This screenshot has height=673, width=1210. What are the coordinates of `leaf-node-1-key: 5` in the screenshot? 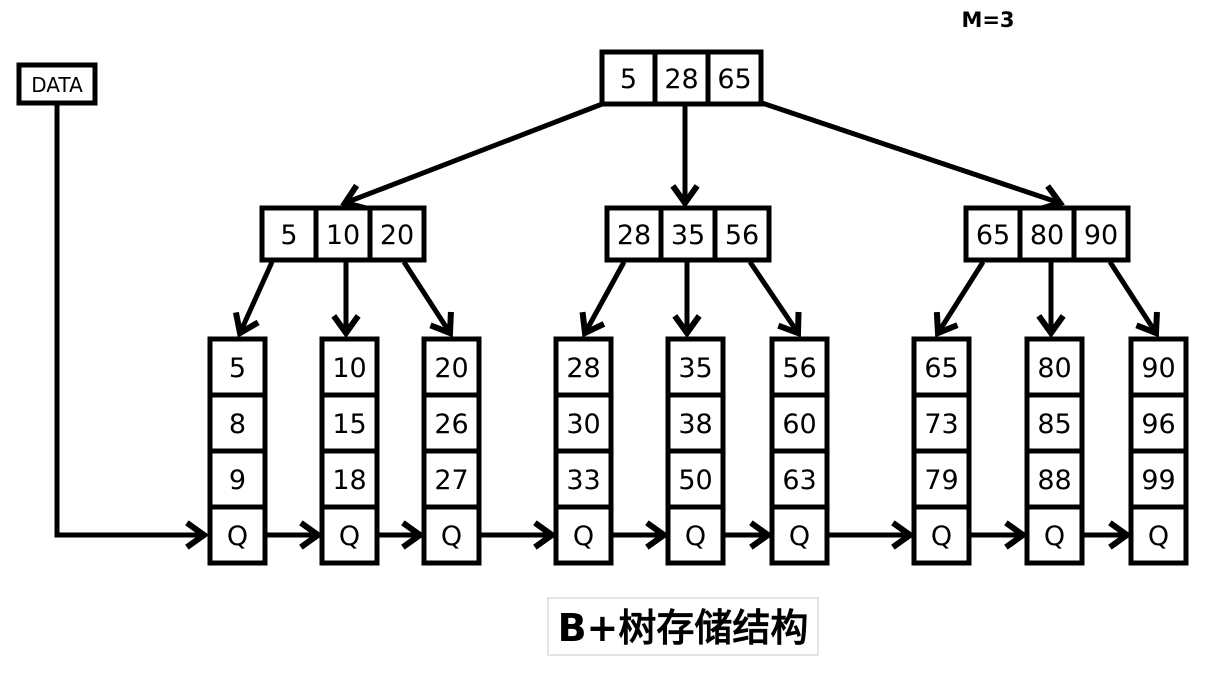 It's located at (237, 368).